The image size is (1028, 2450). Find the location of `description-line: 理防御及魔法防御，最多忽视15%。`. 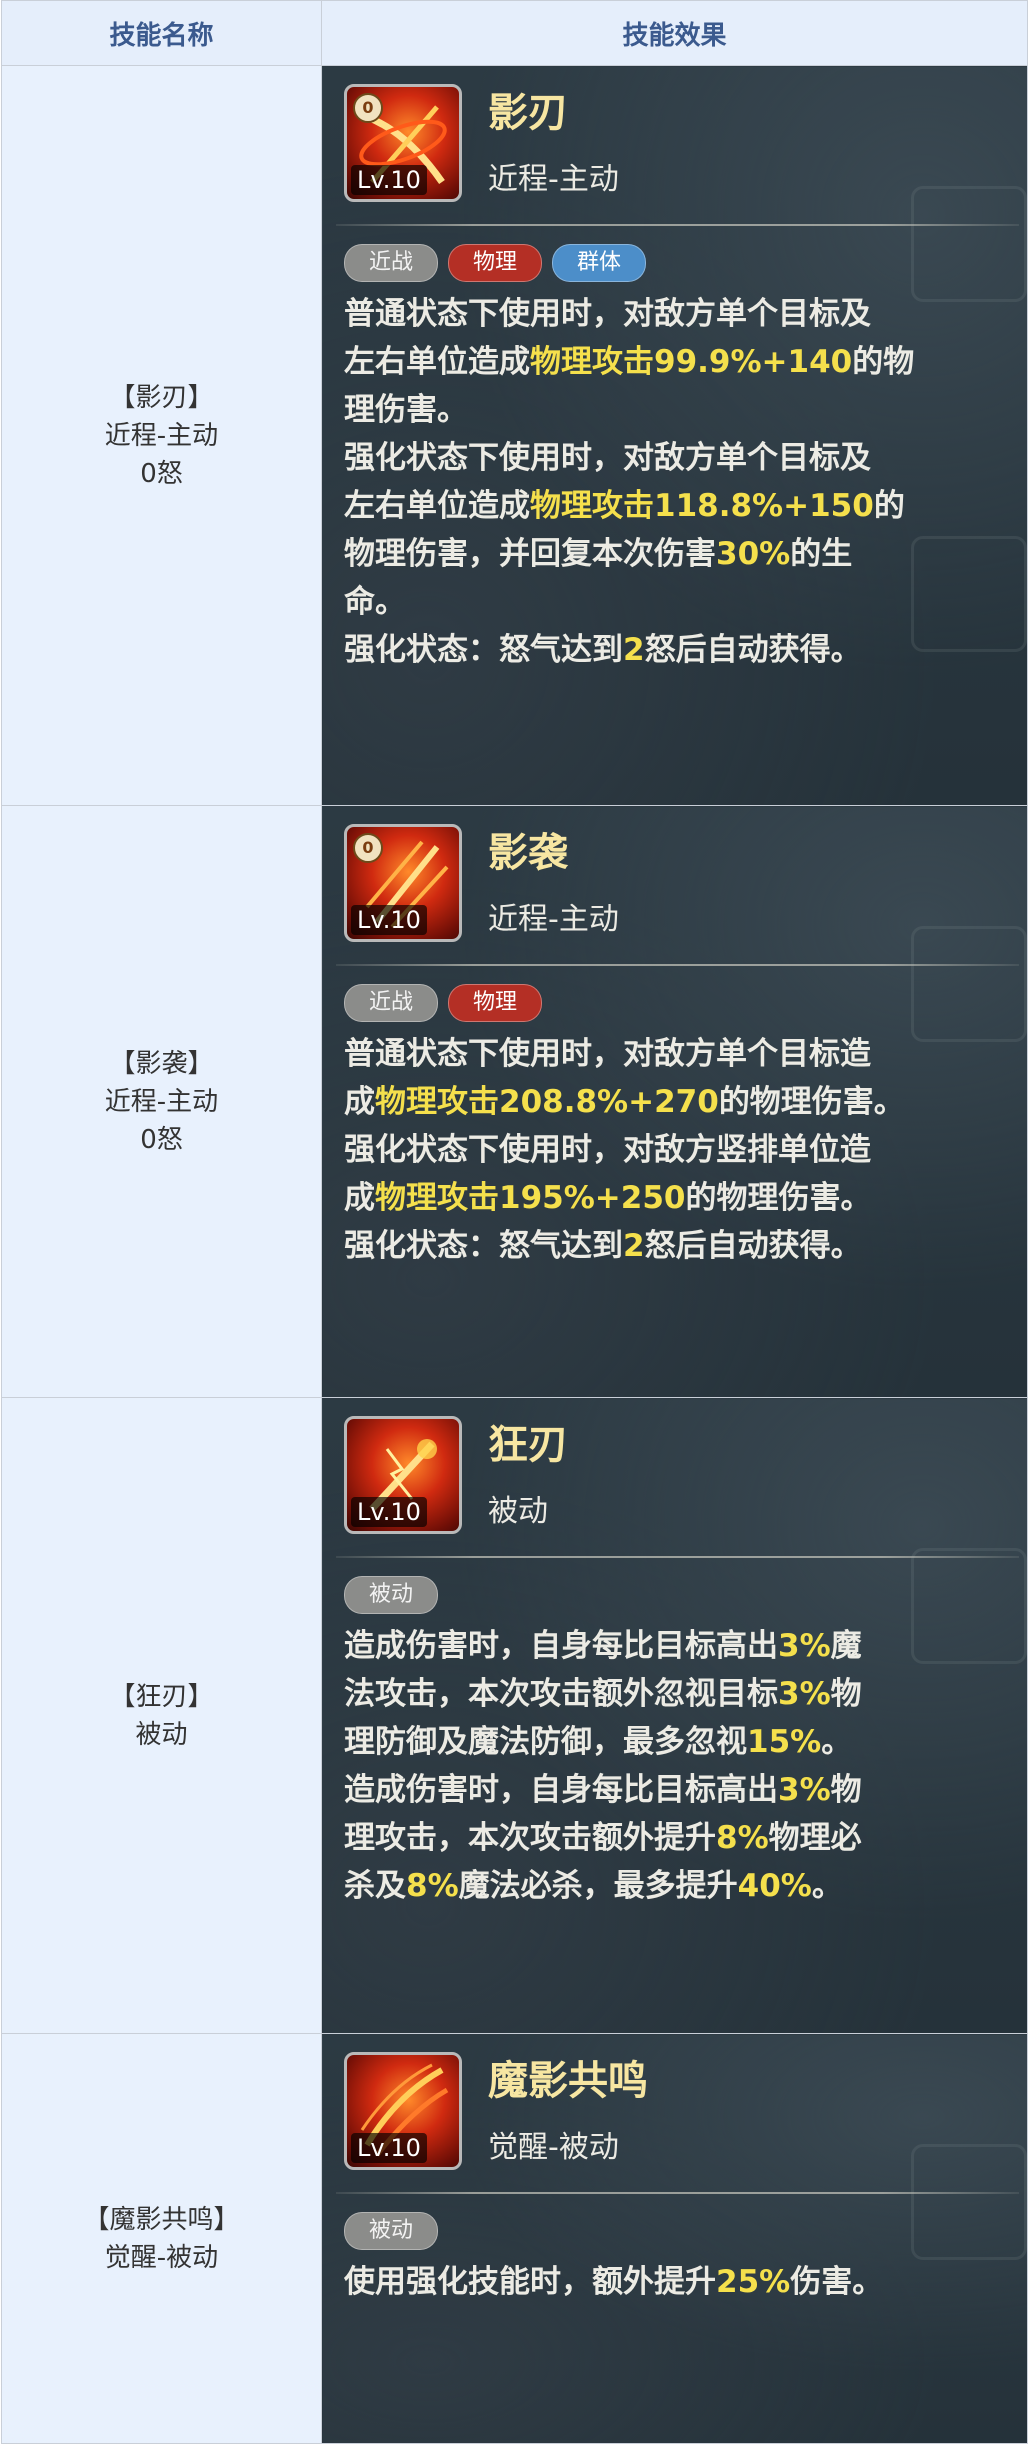

description-line: 理防御及魔法防御，最多忽视15%。 is located at coordinates (672, 1742).